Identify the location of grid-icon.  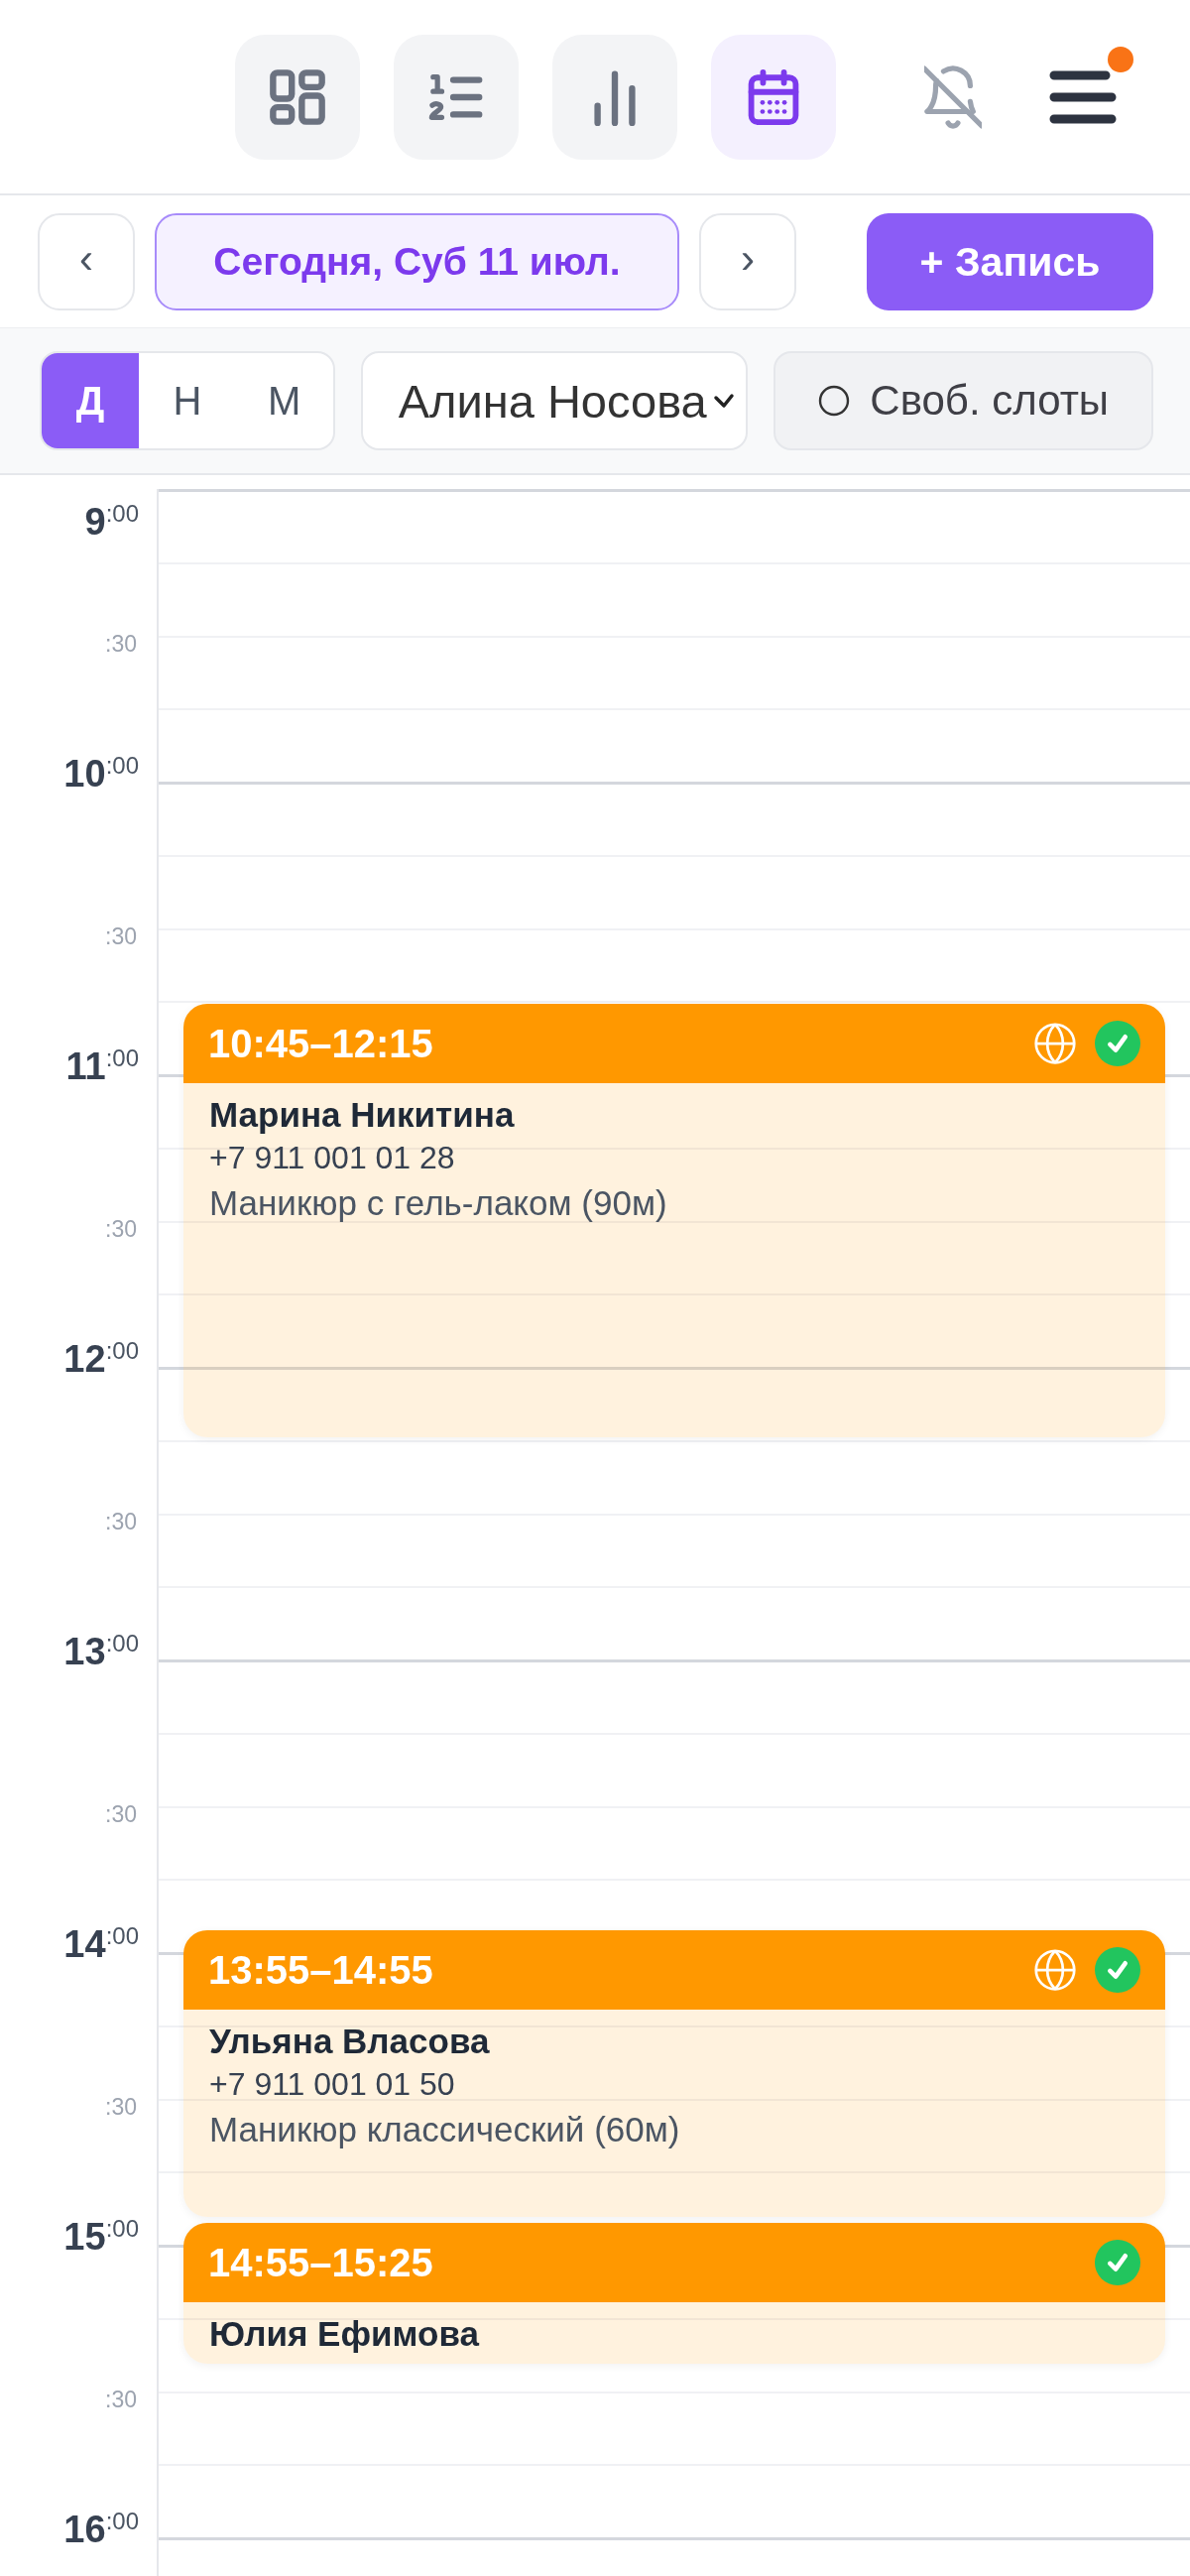
(297, 96).